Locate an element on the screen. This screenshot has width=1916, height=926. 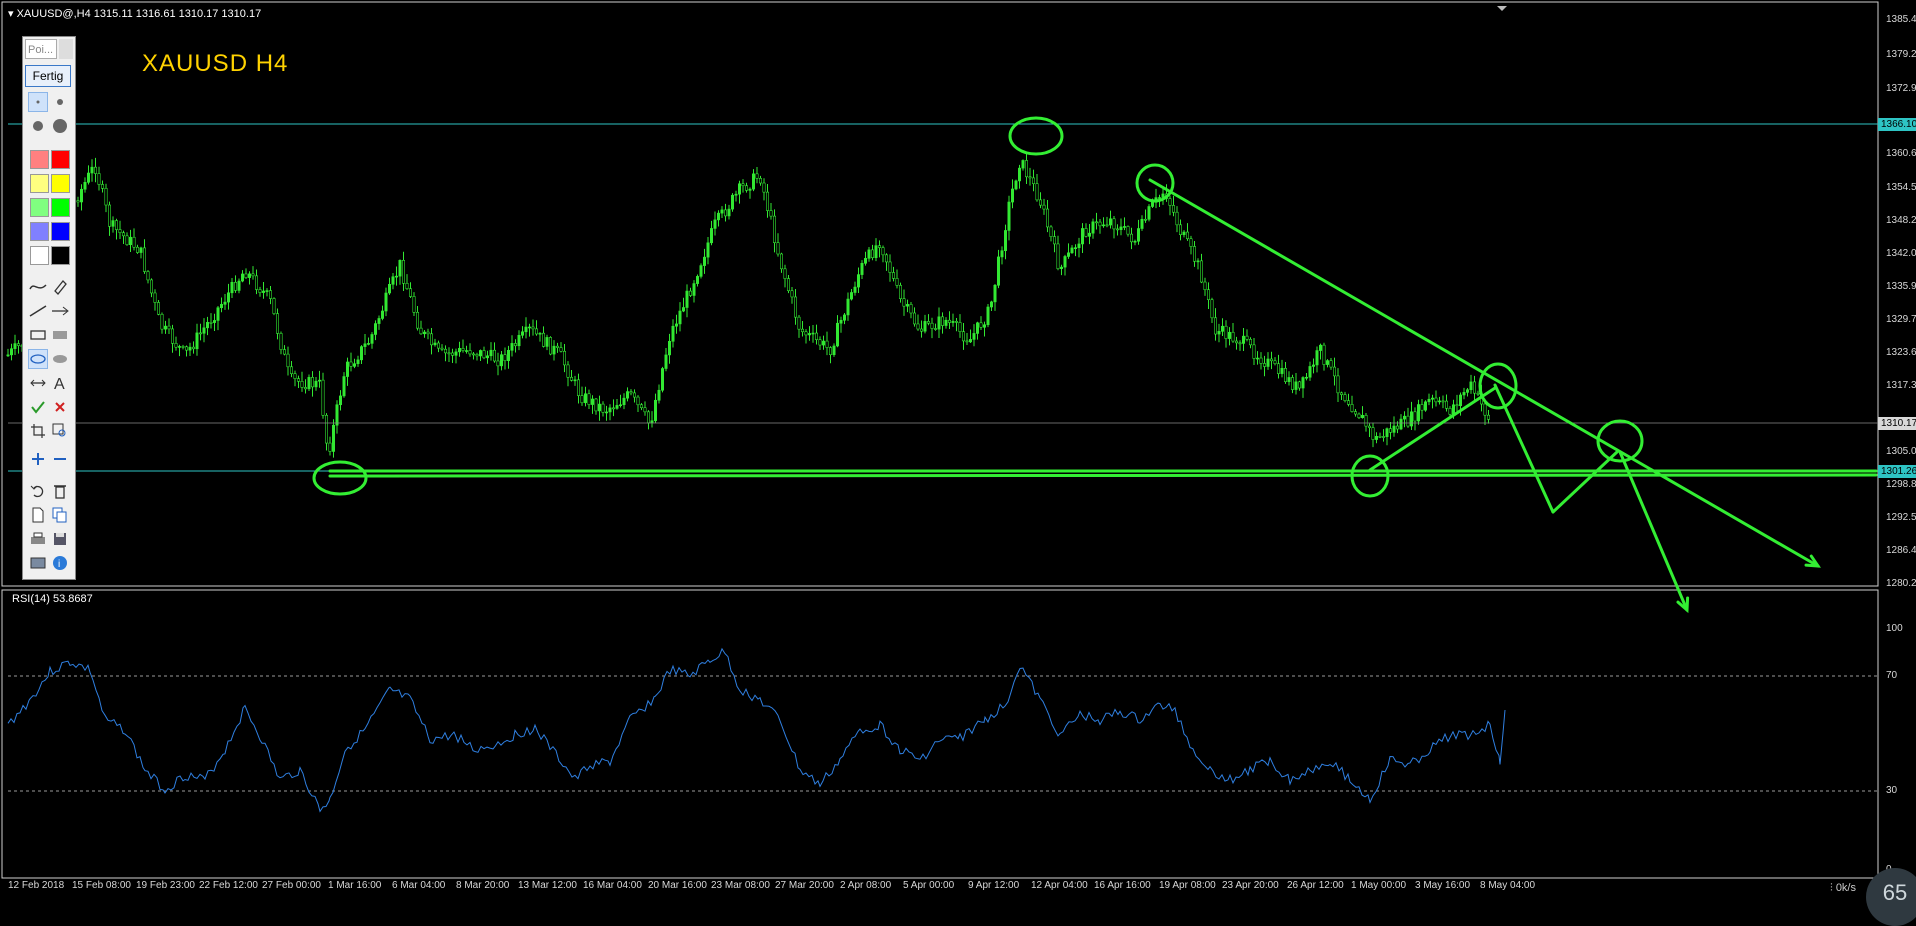
medium-dot-icon is located at coordinates (60, 102).